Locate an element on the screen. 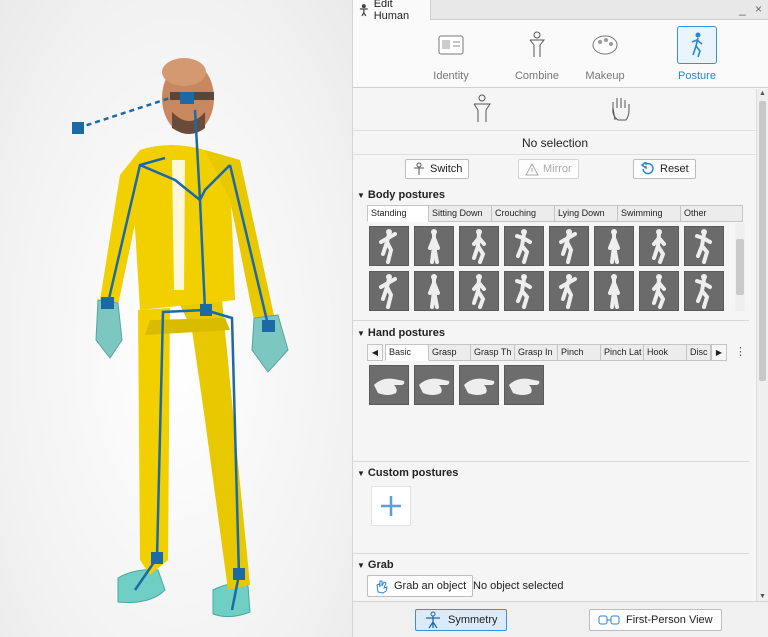 This screenshot has height=637, width=768. panel-scrollbar: ▲ ▼ is located at coordinates (762, 345).